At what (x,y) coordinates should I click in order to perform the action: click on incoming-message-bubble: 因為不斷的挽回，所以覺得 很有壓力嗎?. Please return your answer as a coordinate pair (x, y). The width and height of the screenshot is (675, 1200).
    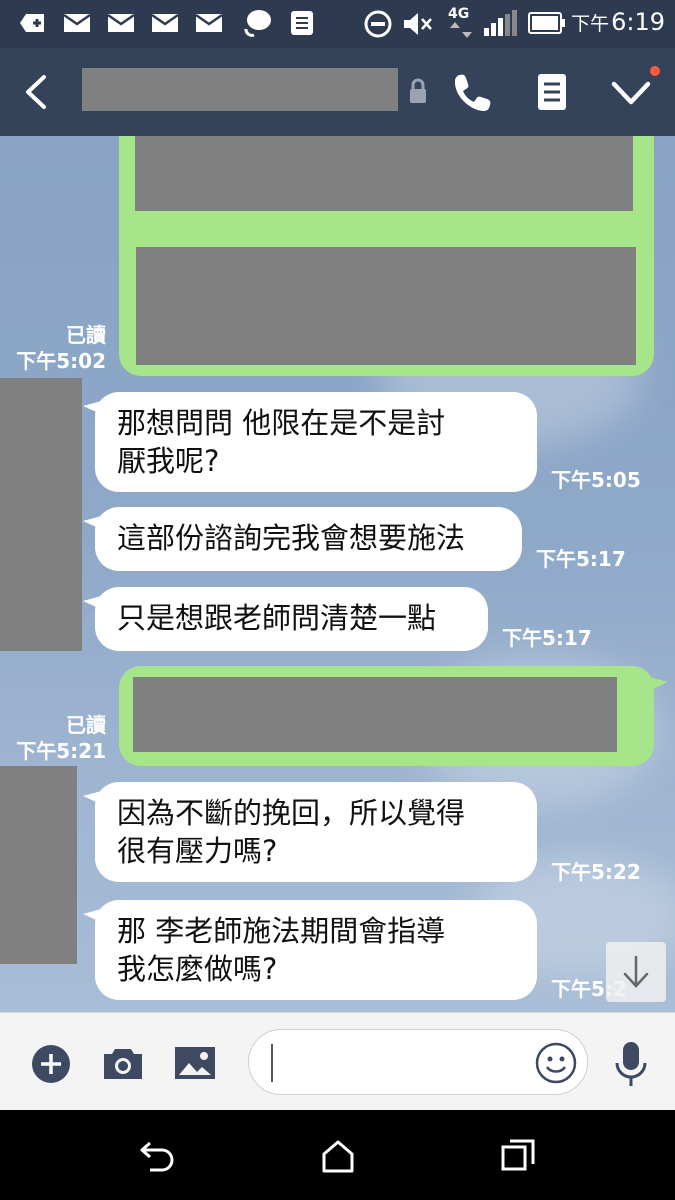
    Looking at the image, I should click on (310, 832).